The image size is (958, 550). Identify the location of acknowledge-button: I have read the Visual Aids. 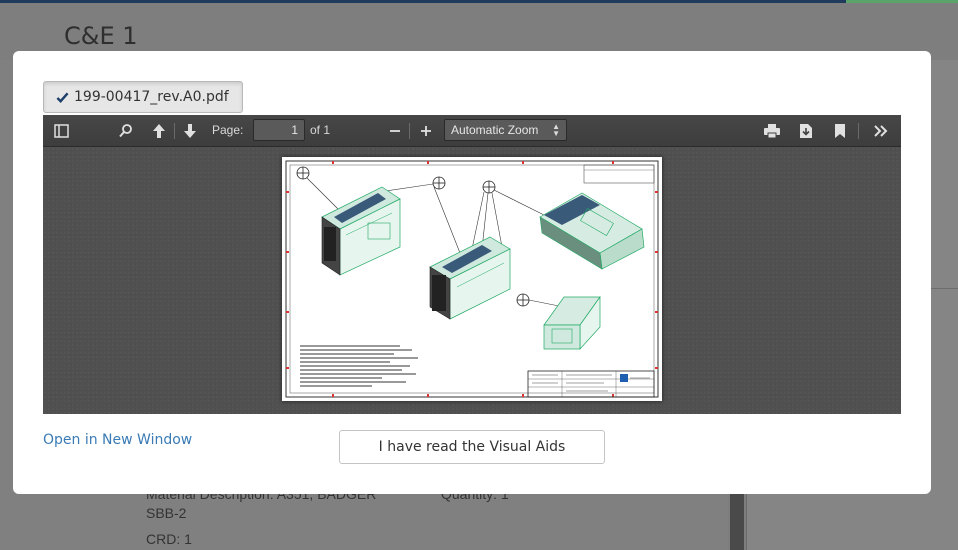
(472, 447).